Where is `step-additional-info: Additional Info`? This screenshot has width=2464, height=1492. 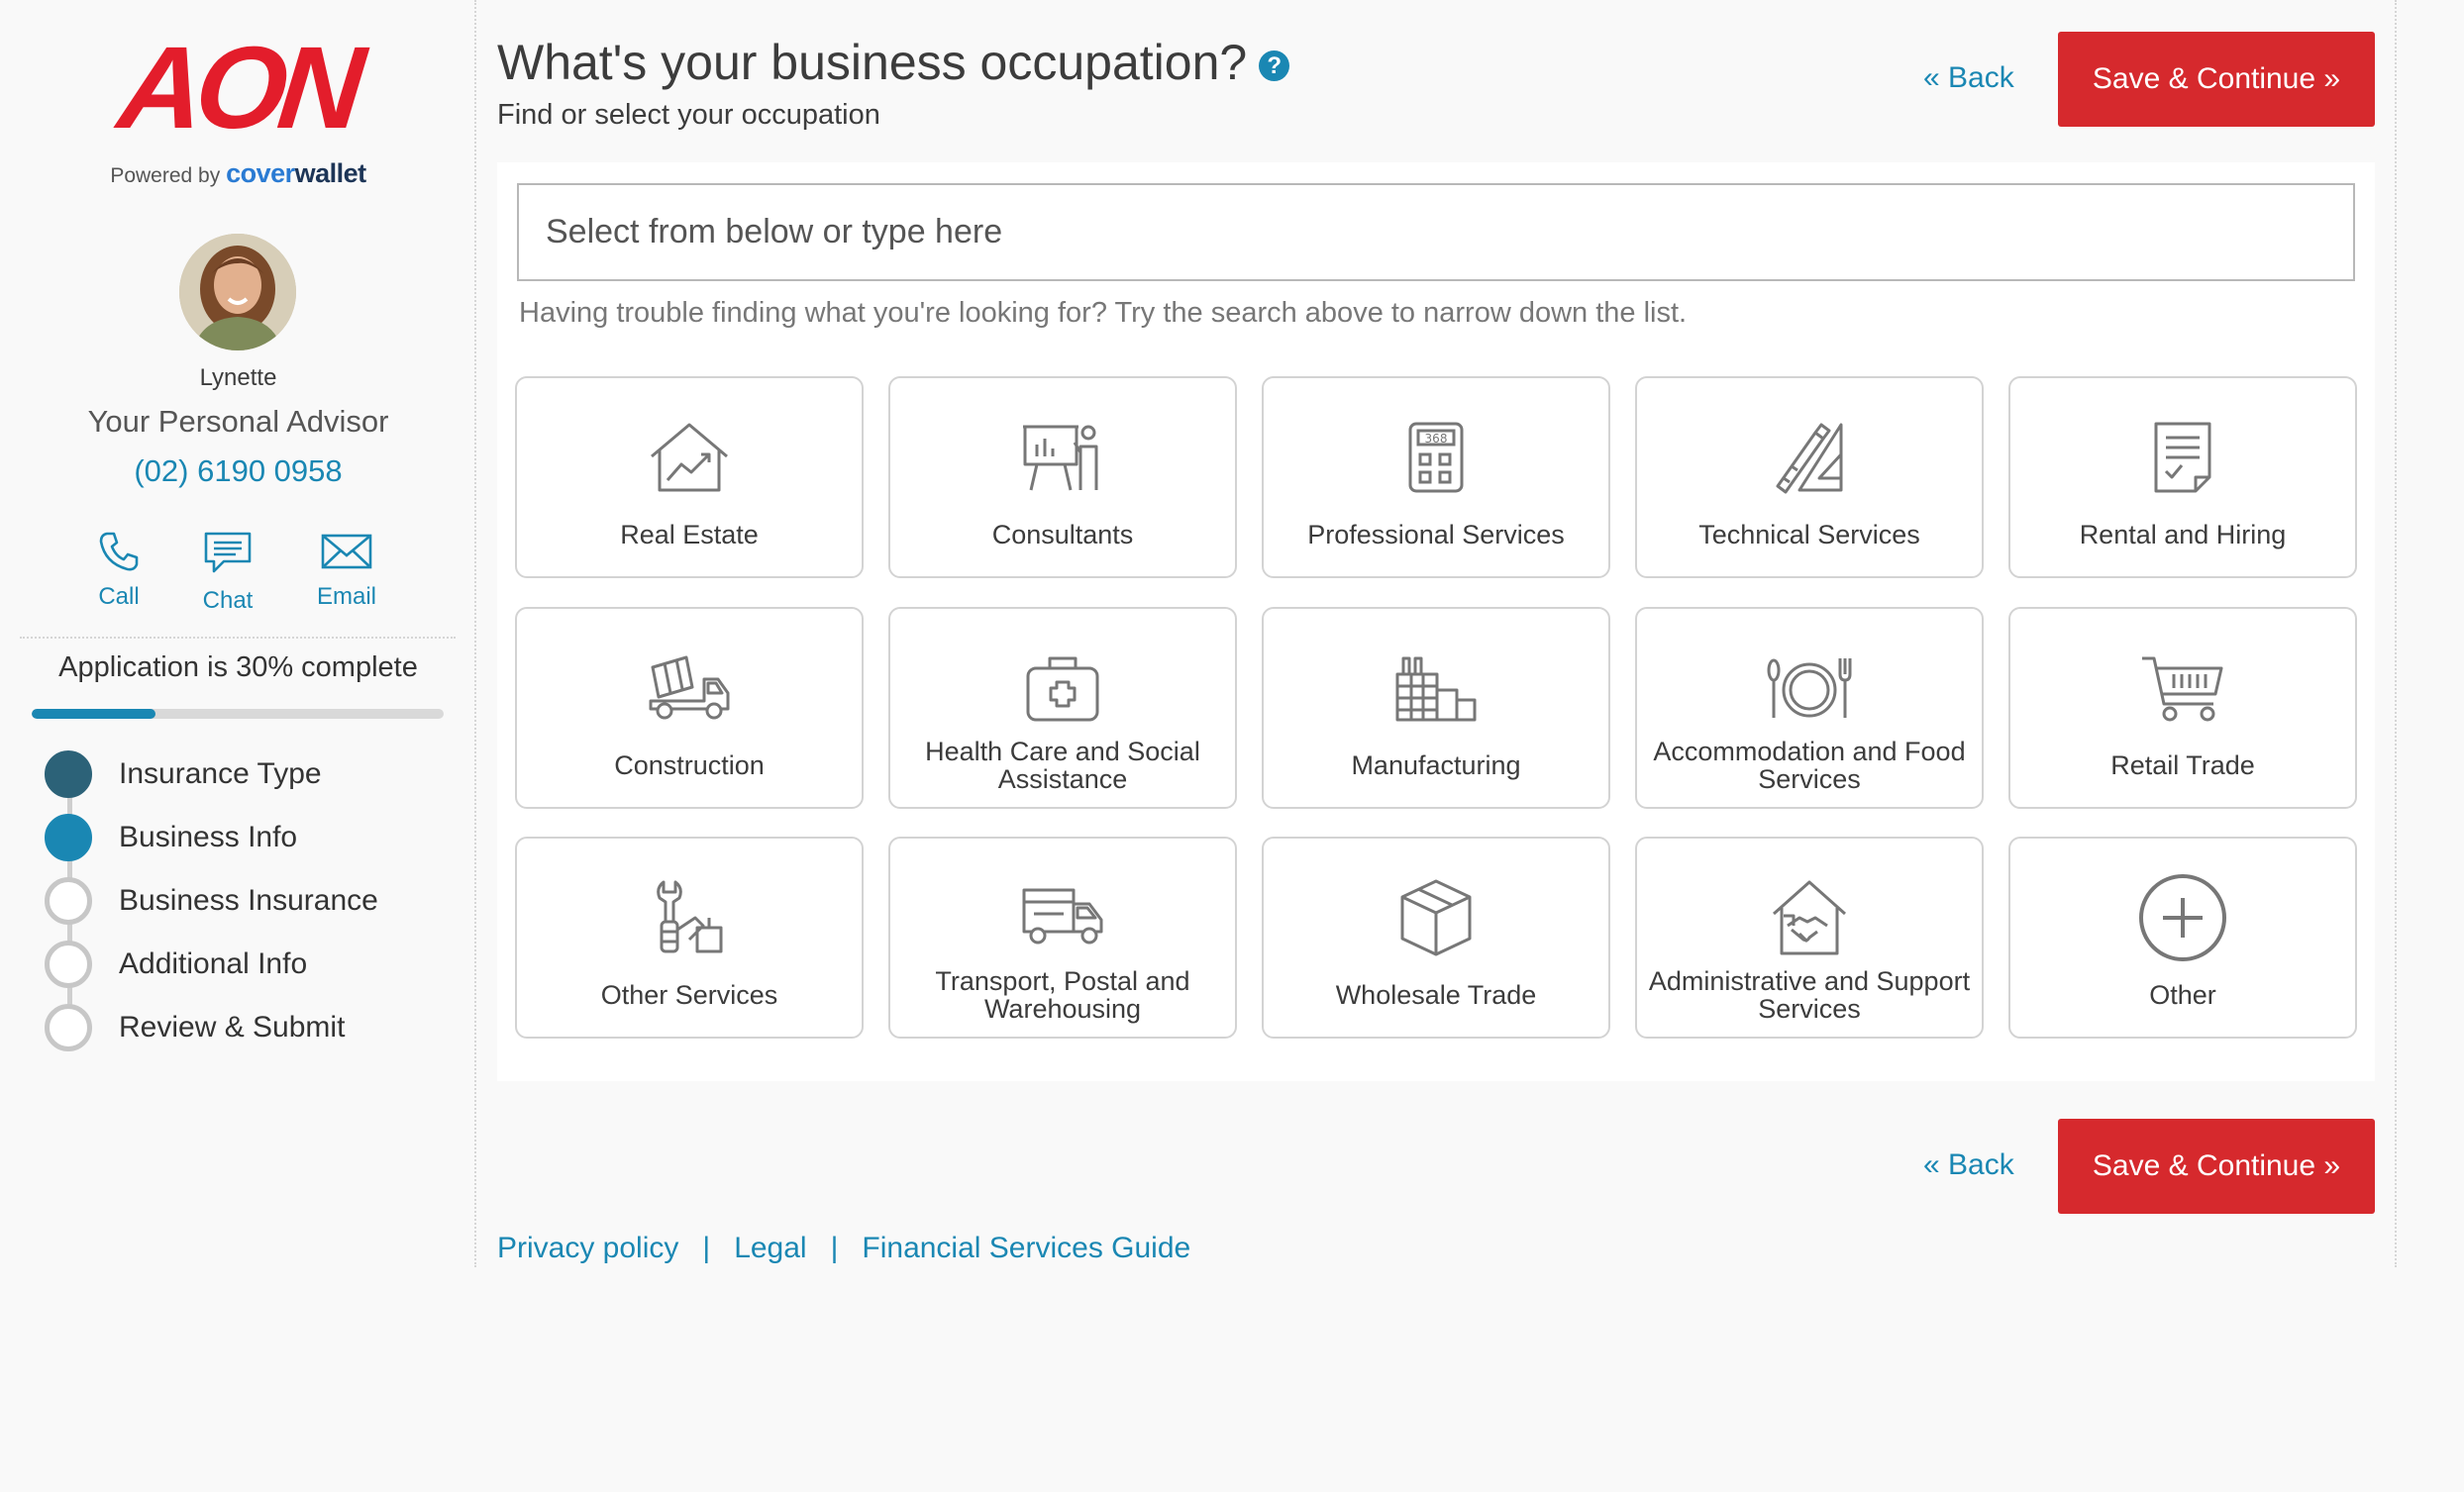 step-additional-info: Additional Info is located at coordinates (176, 964).